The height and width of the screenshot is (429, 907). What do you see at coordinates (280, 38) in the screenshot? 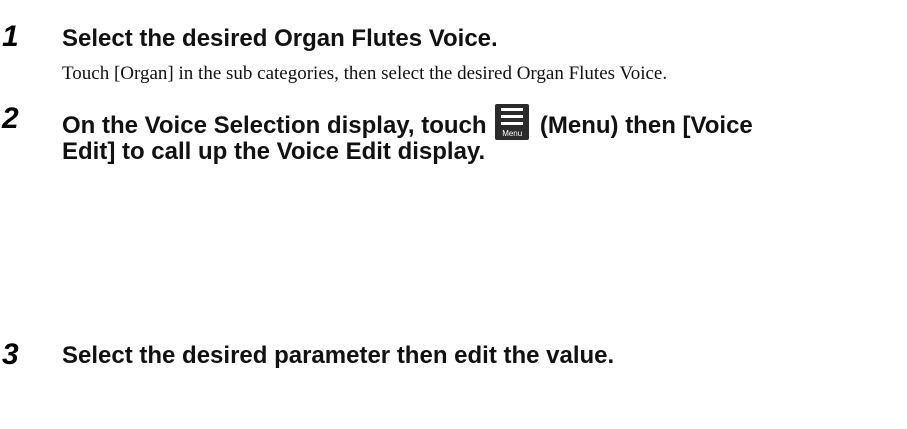
I see `step-title: Select the desired Organ Flutes Voice.` at bounding box center [280, 38].